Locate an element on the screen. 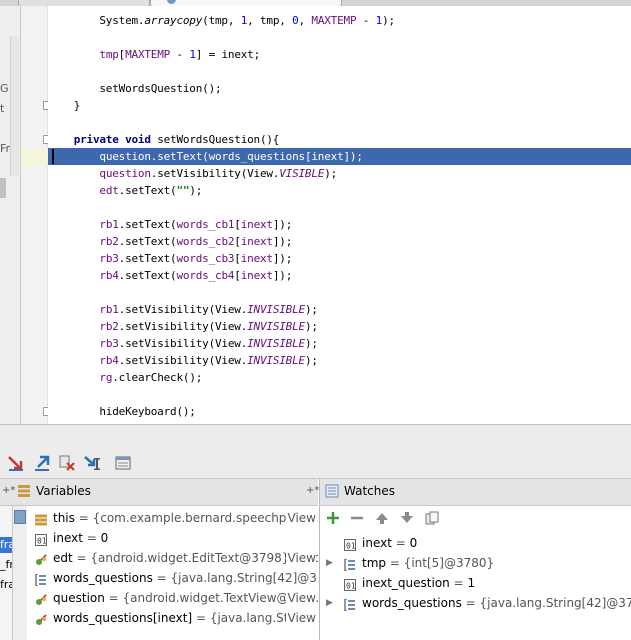 The width and height of the screenshot is (631, 640). panel-splitter is located at coordinates (315, 438).